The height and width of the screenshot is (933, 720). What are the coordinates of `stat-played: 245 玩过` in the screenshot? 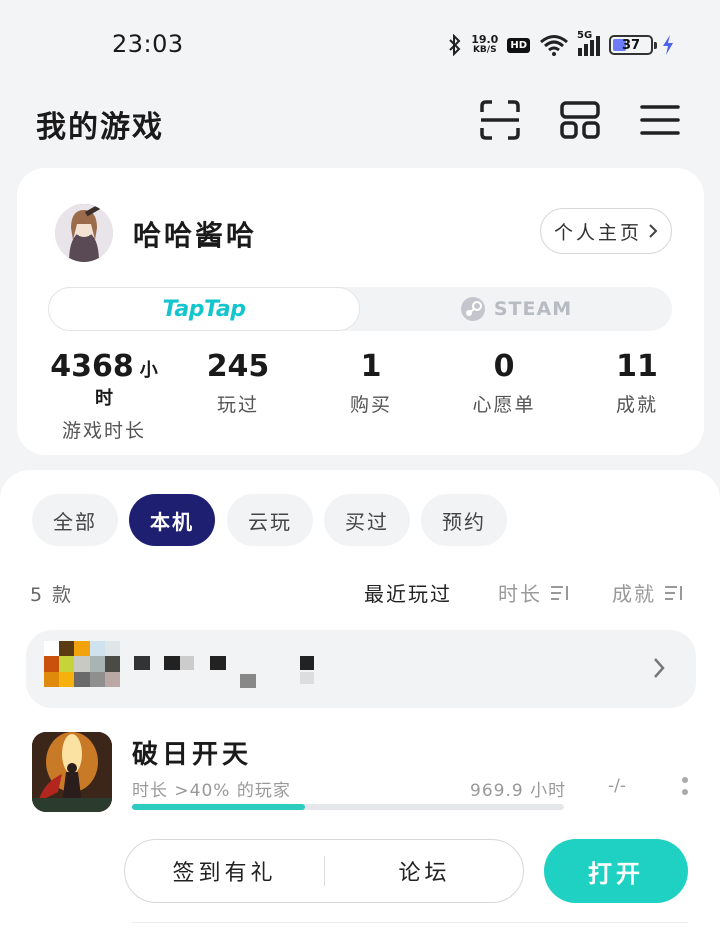 It's located at (238, 383).